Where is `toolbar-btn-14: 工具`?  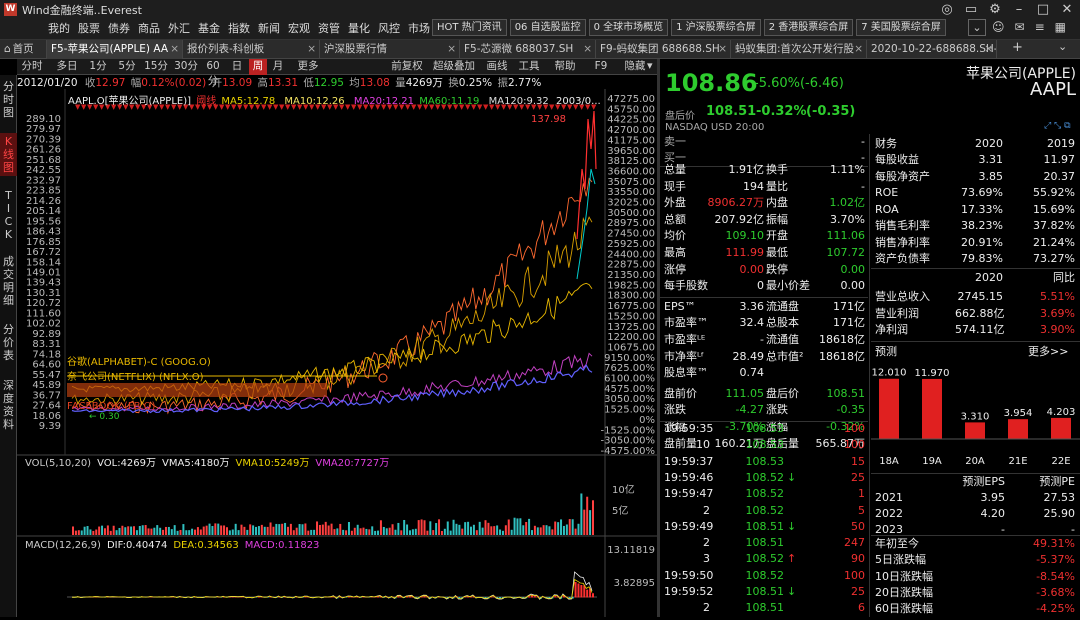 toolbar-btn-14: 工具 is located at coordinates (529, 67).